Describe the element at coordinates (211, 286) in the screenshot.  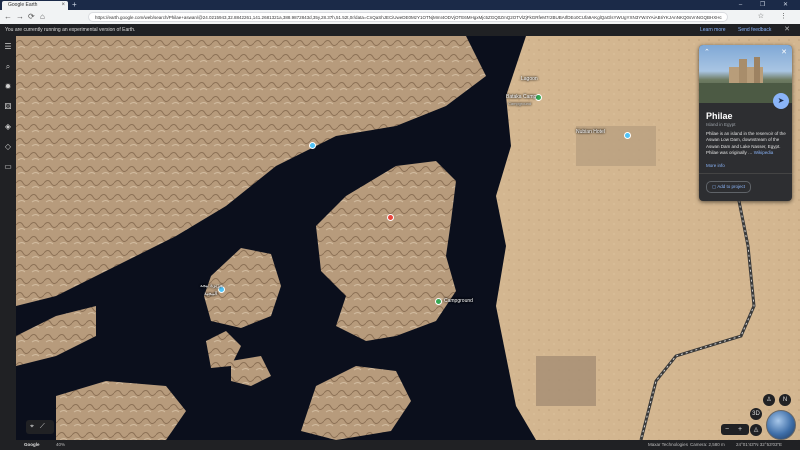
I see `island-label: جزيرة بيجه` at that location.